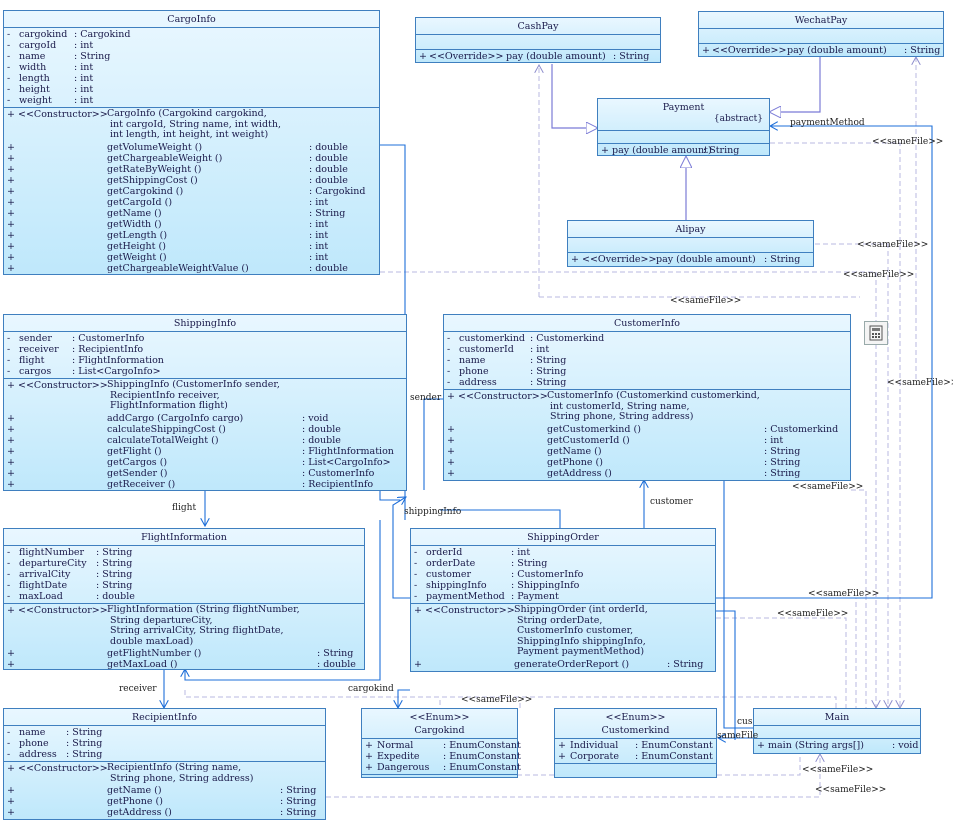 This screenshot has width=953, height=822. What do you see at coordinates (205, 418) in the screenshot?
I see `operation-row: + addCargo (CargoInfo cargo): void` at bounding box center [205, 418].